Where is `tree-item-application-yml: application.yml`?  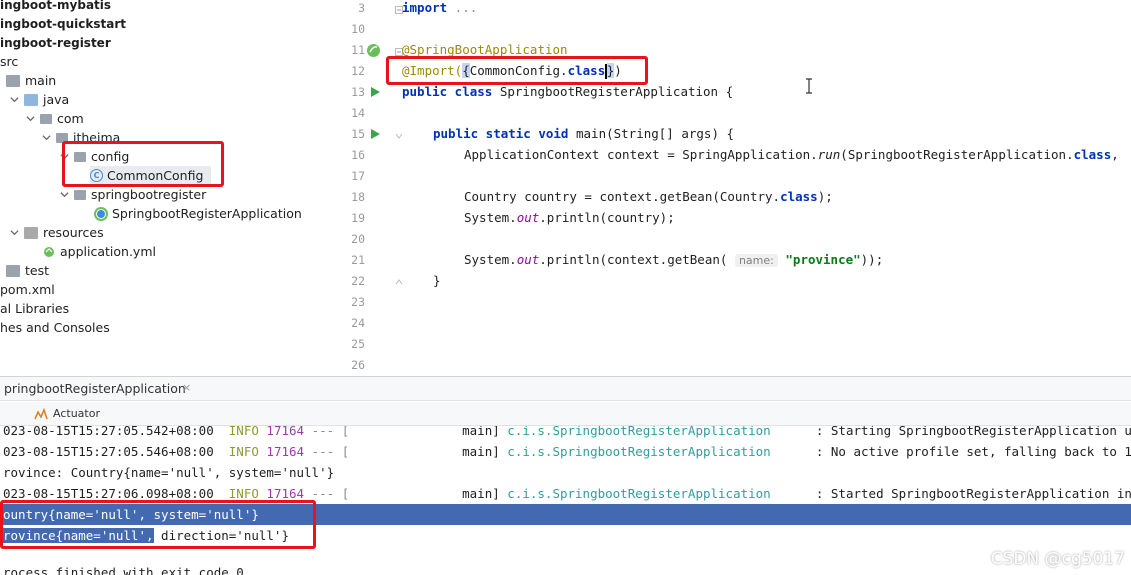 tree-item-application-yml: application.yml is located at coordinates (99, 251).